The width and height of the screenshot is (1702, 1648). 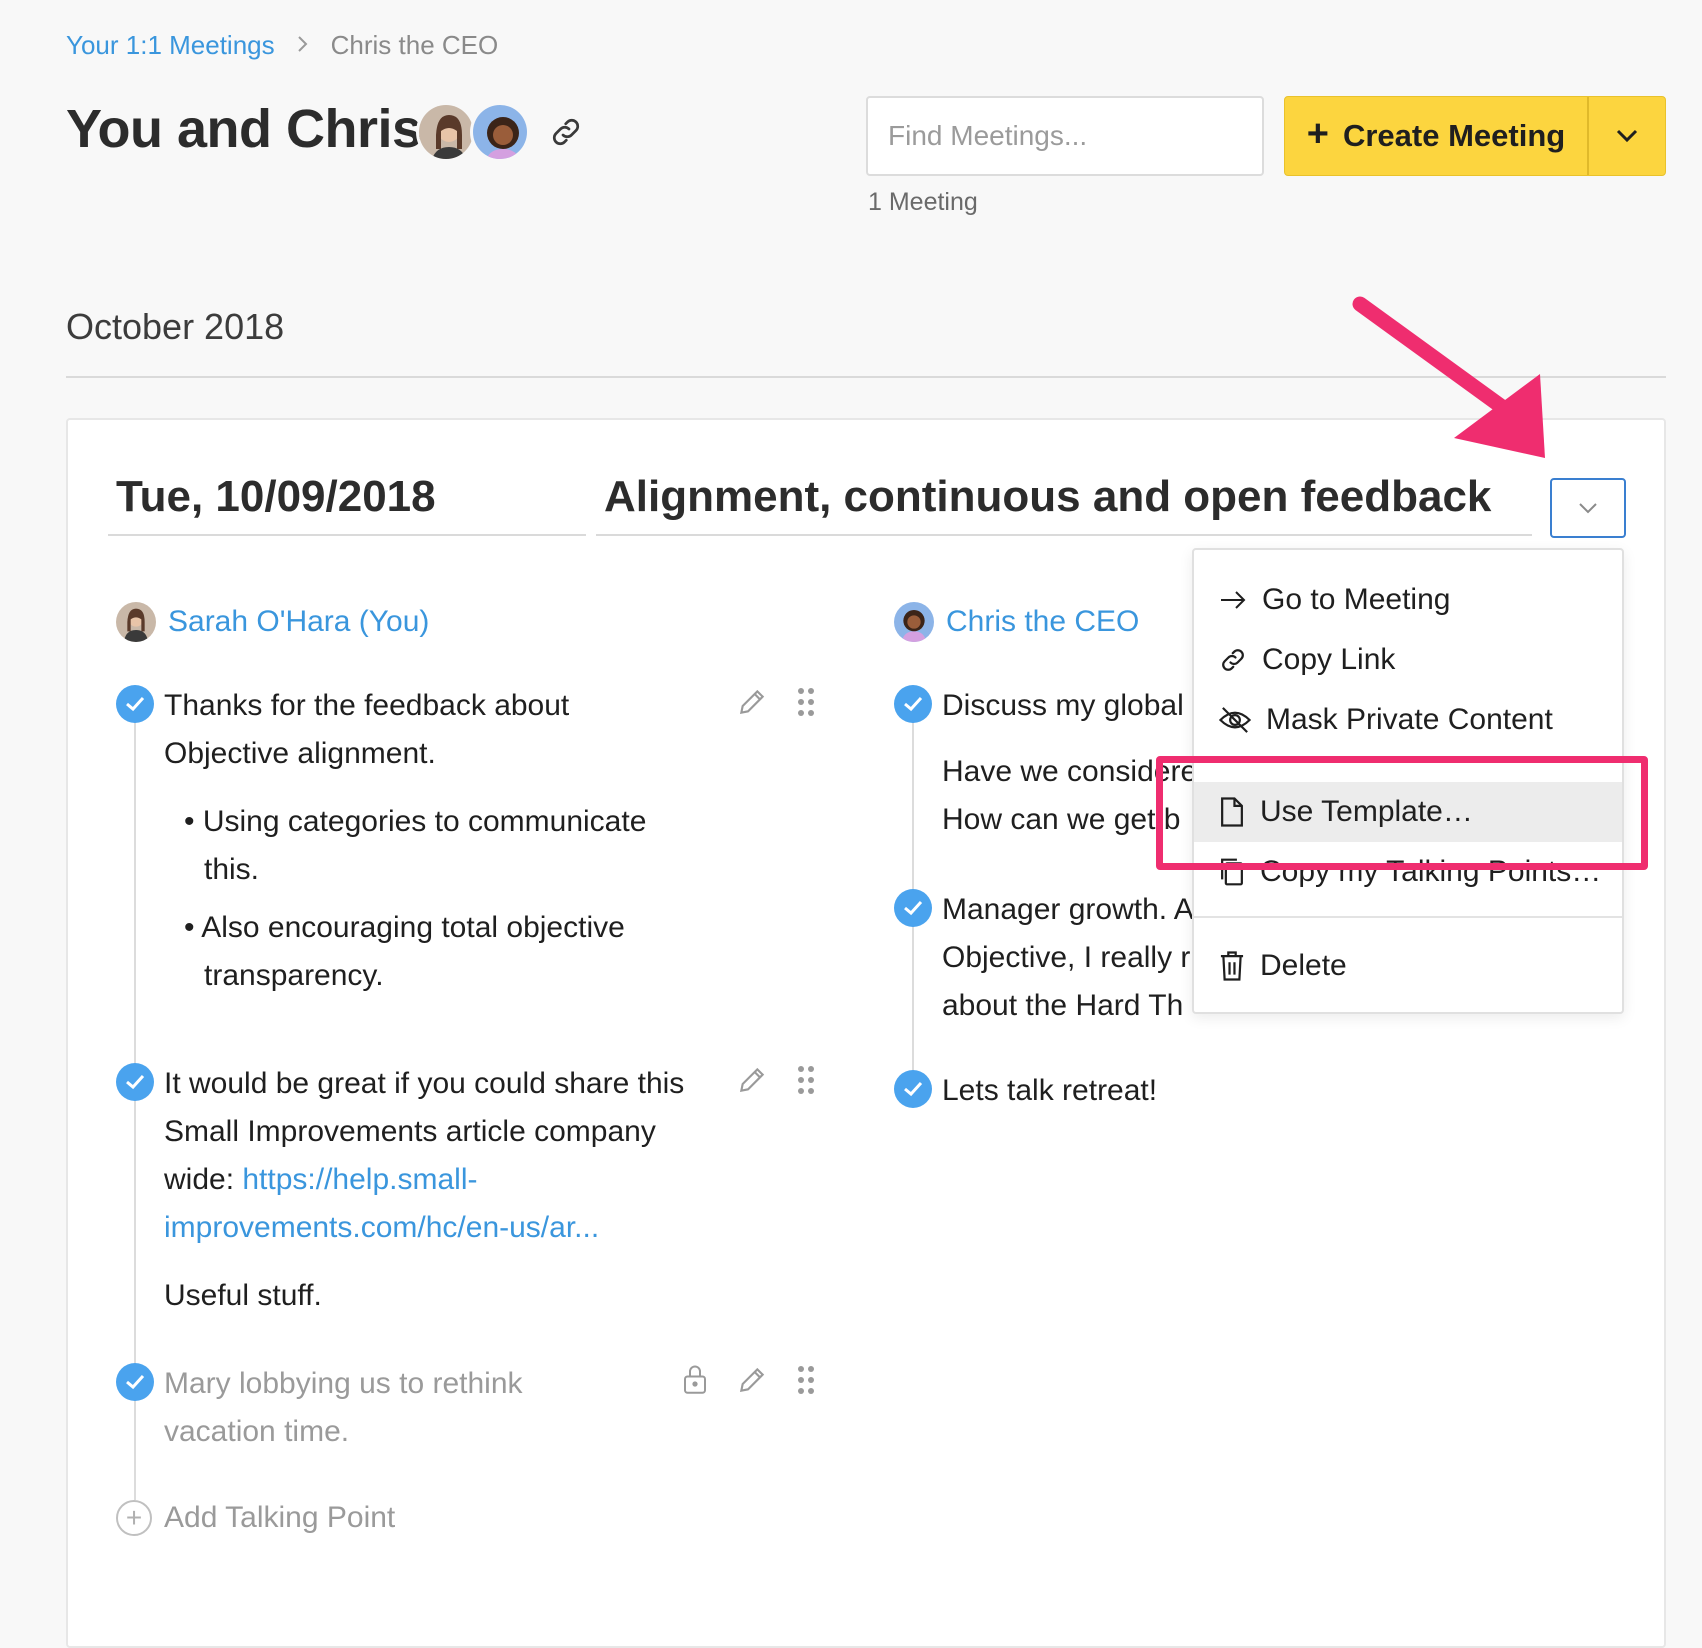 I want to click on menu-item-label: Go to Meeting, so click(x=1356, y=599).